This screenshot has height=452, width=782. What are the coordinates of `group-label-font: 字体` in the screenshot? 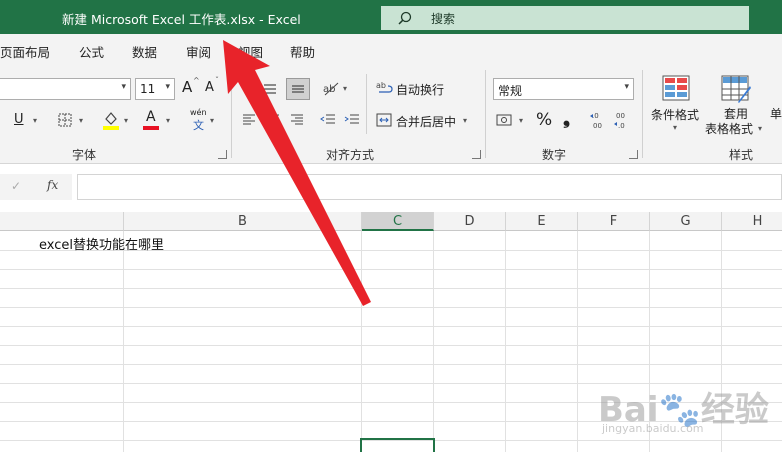 It's located at (84, 155).